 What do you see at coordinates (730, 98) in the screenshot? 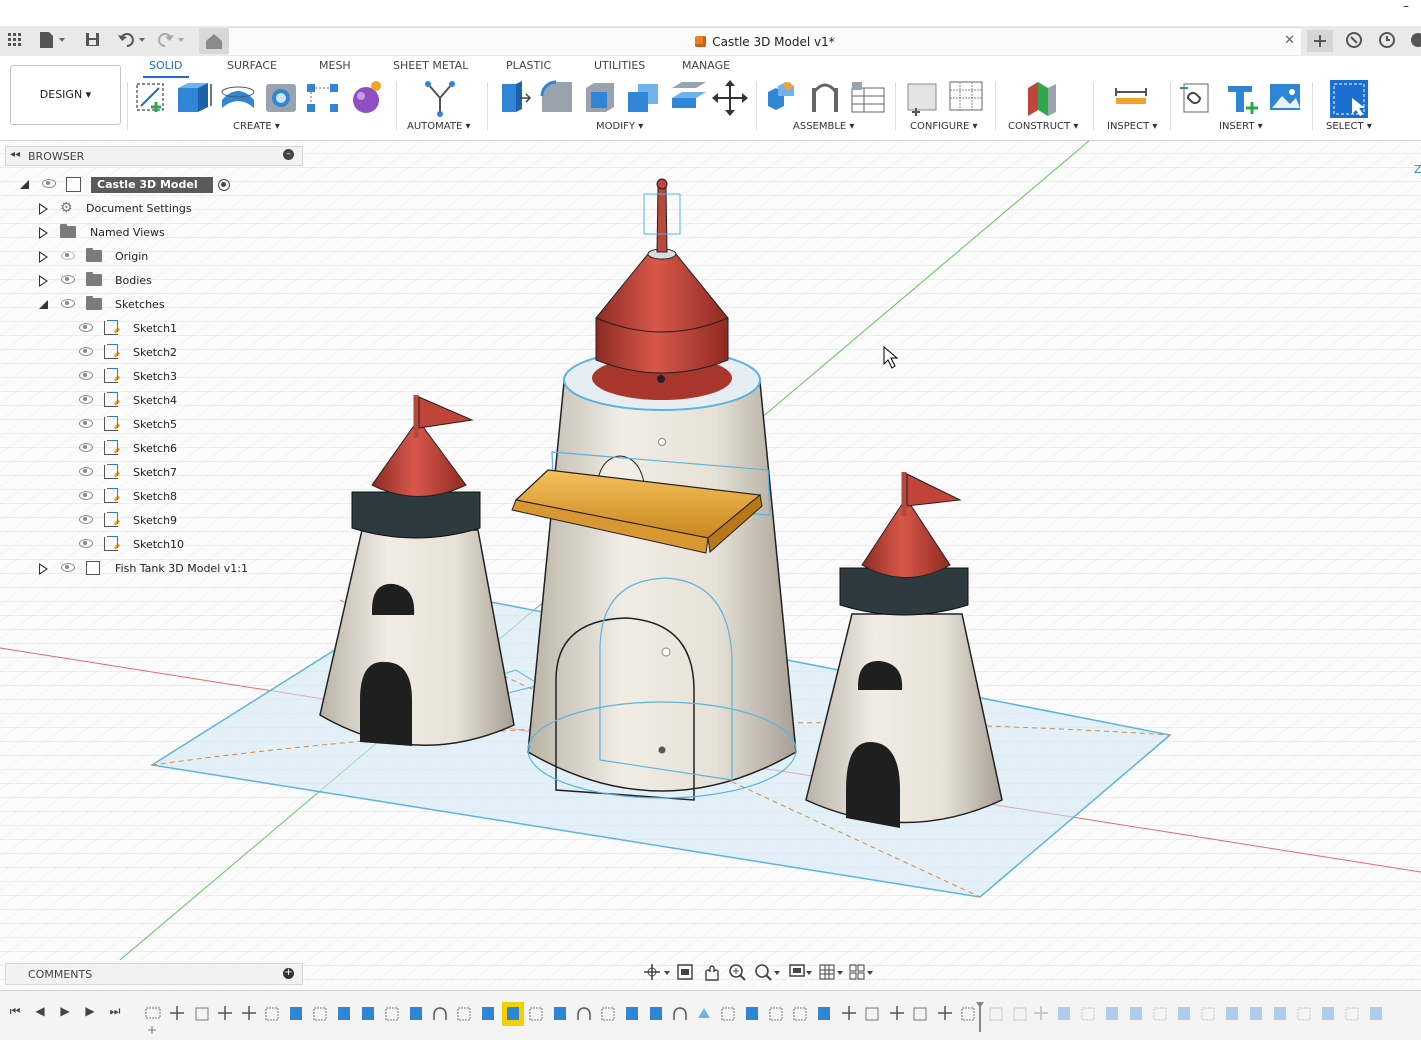
I see `move-icon` at bounding box center [730, 98].